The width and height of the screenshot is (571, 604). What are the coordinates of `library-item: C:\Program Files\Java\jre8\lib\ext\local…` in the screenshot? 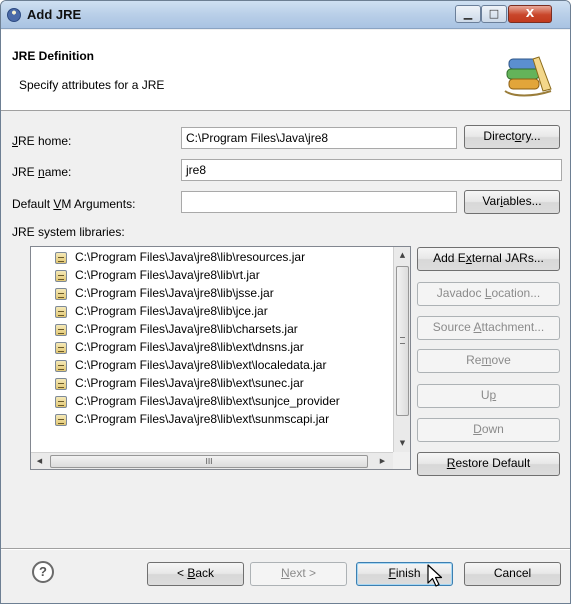 It's located at (211, 366).